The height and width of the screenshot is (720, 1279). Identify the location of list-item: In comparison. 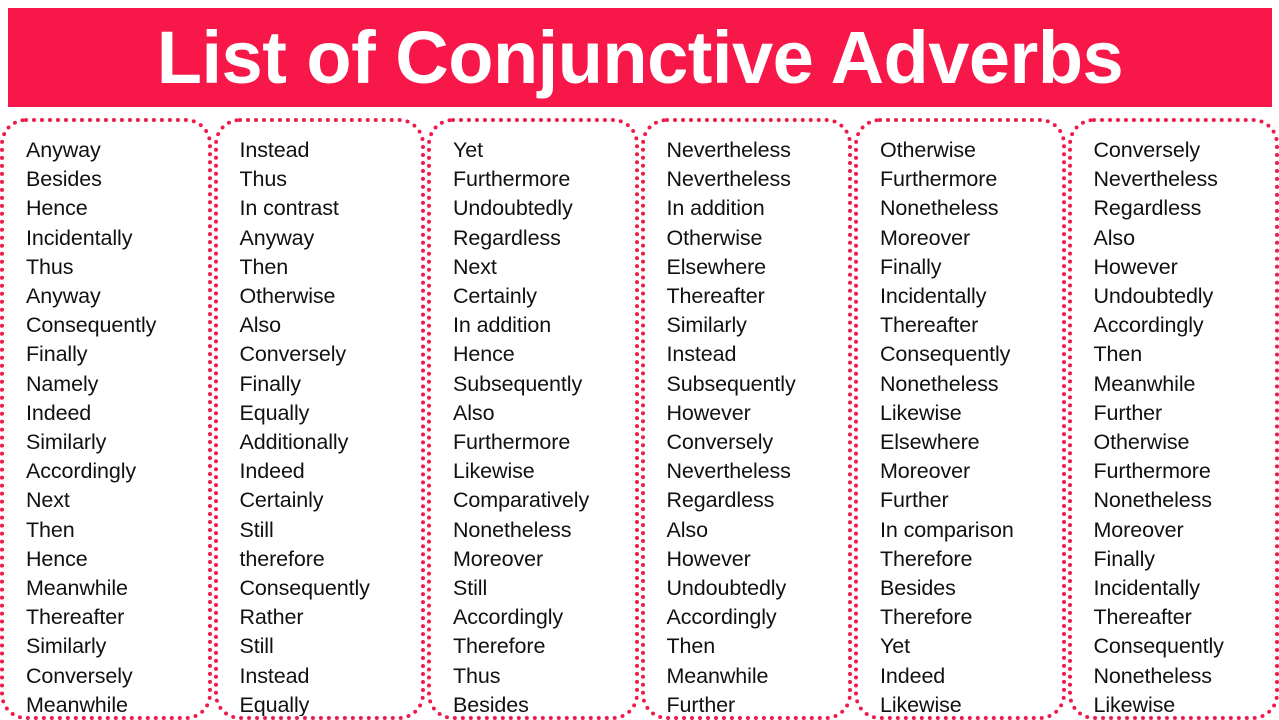
(947, 529).